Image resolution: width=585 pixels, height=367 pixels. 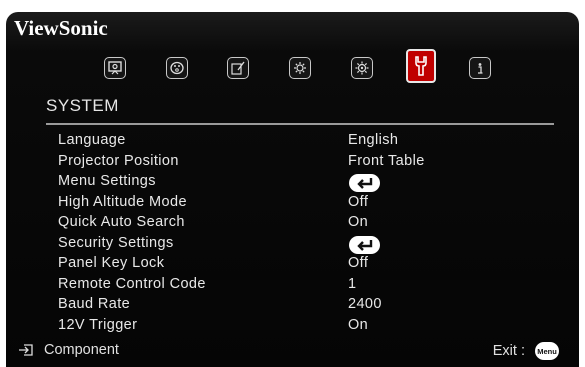 What do you see at coordinates (61, 28) in the screenshot?
I see `brand-logo: ViewSonic` at bounding box center [61, 28].